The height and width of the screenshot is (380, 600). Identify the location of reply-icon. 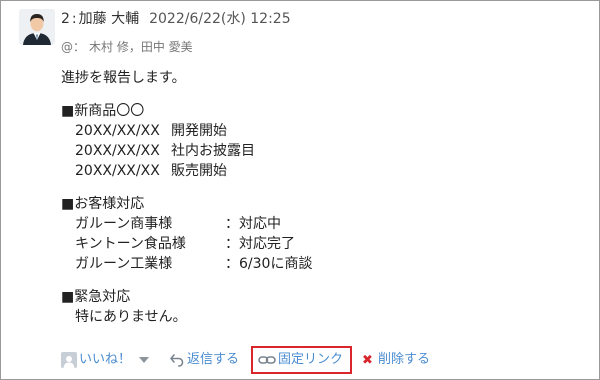
(177, 360).